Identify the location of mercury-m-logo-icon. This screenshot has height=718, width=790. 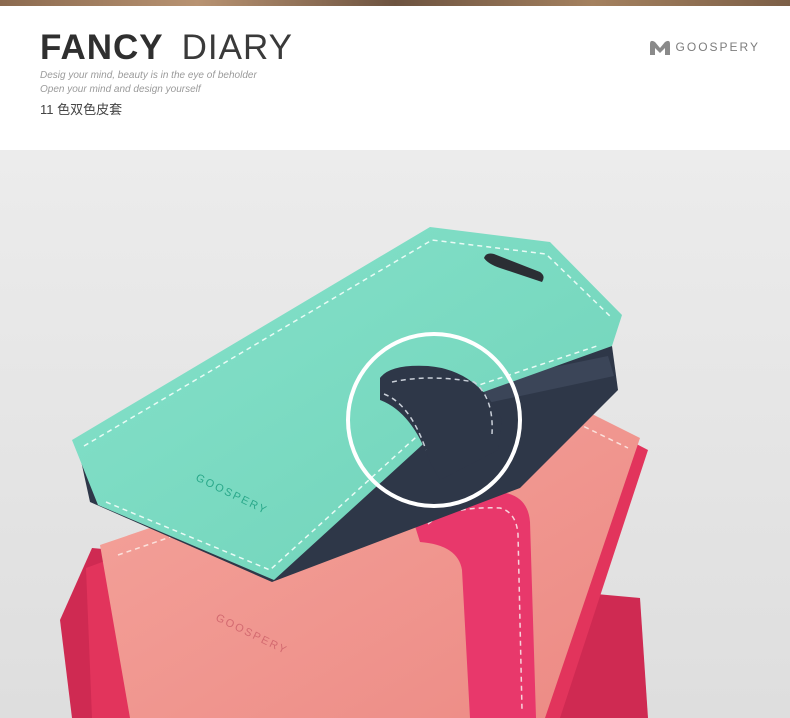
(659, 47).